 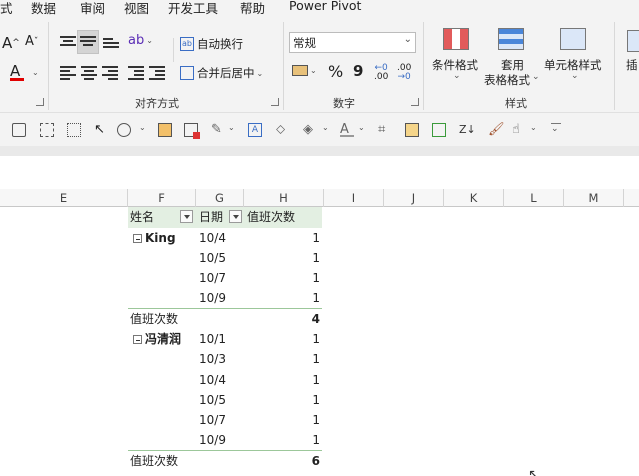 What do you see at coordinates (47, 130) in the screenshot?
I see `select-objects-icon` at bounding box center [47, 130].